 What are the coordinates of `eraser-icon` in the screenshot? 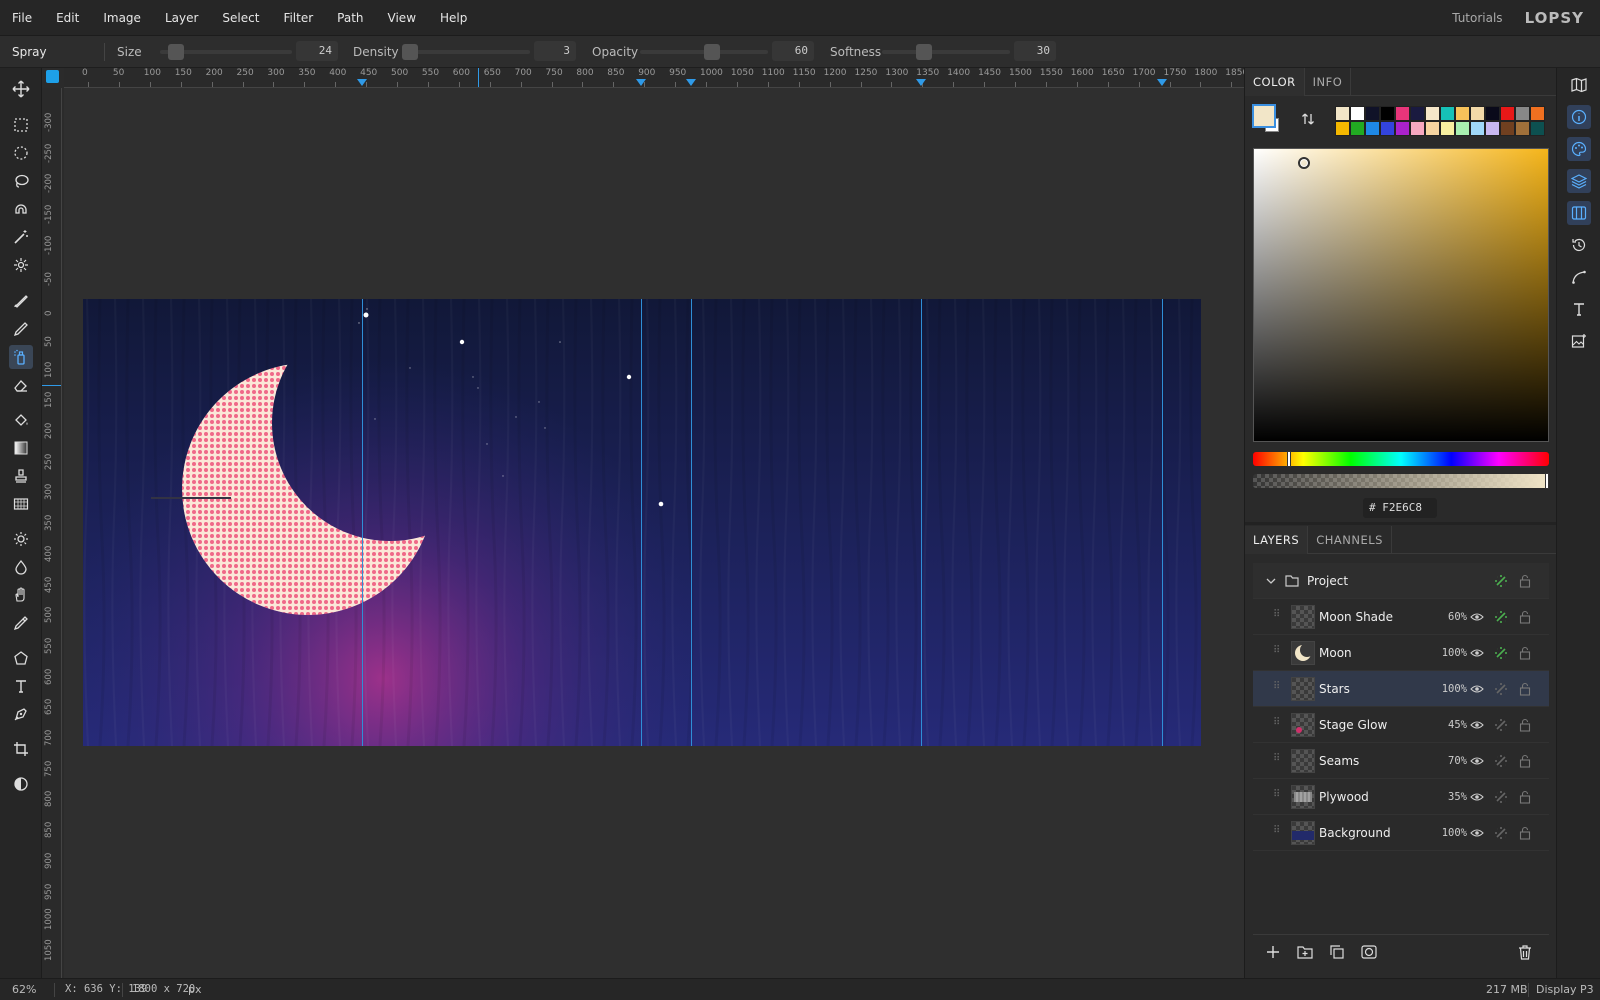 It's located at (21, 385).